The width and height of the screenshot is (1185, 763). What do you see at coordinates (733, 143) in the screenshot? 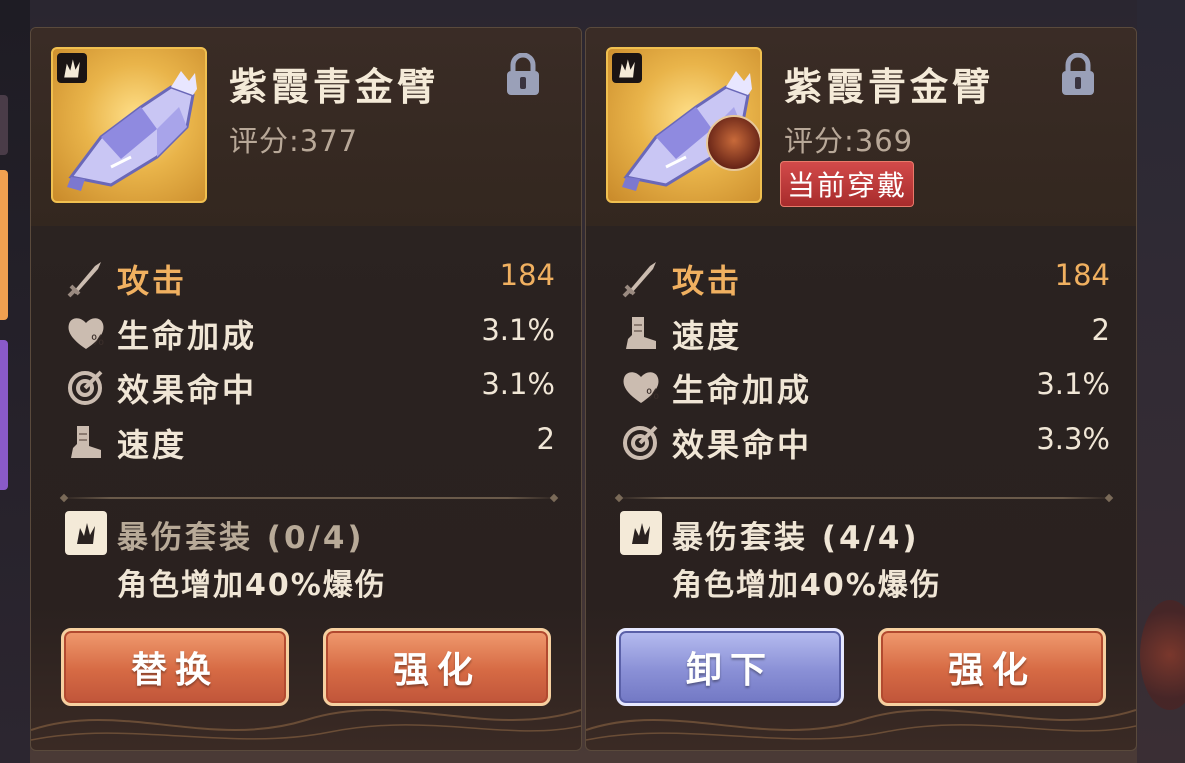
I see `hero-avatar` at bounding box center [733, 143].